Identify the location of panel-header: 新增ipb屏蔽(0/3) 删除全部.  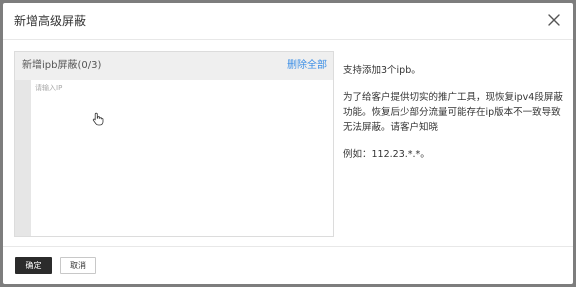
(174, 66).